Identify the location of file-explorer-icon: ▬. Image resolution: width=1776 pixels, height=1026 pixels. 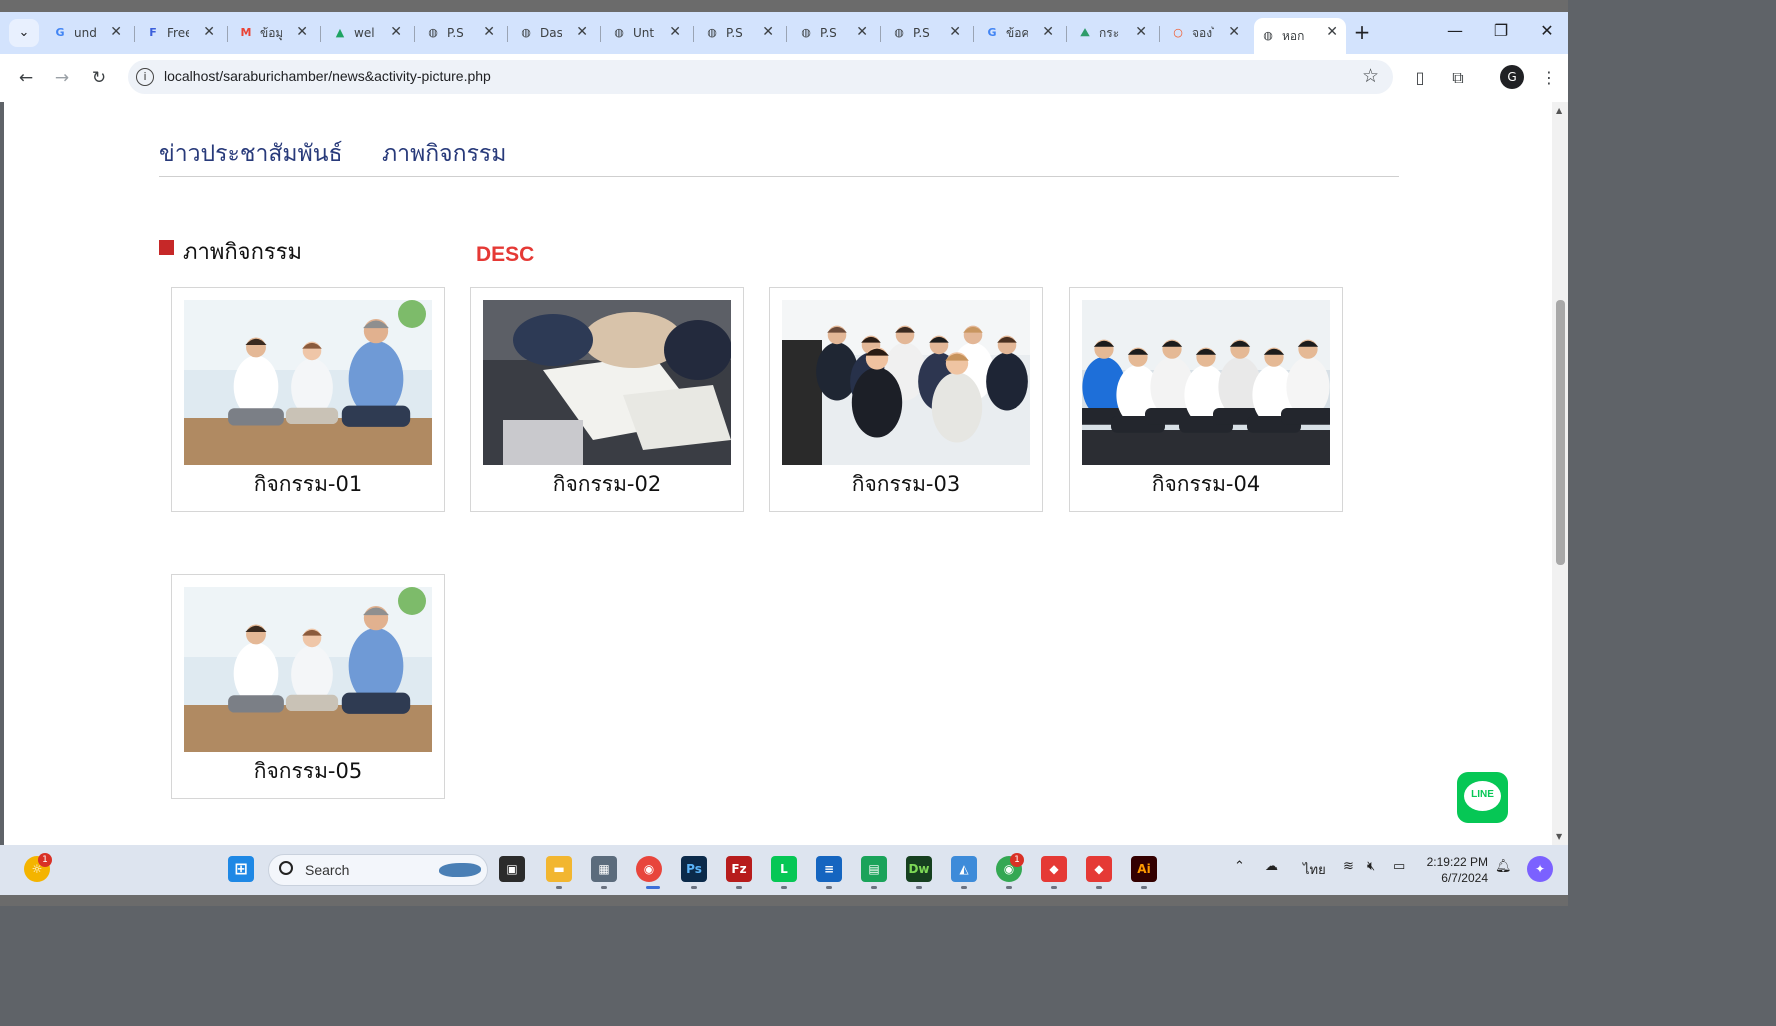
(559, 869).